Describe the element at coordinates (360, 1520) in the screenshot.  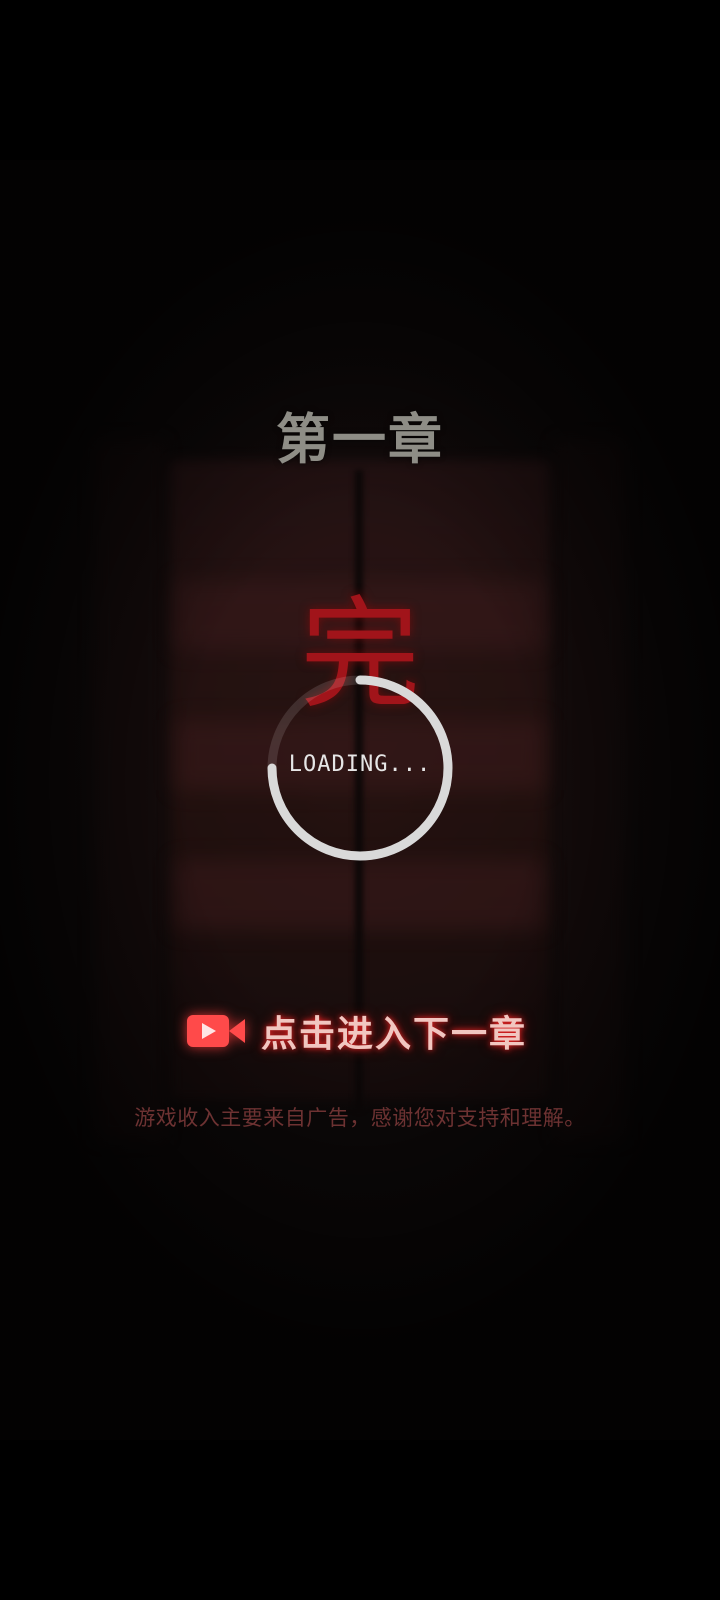
I see `letterbox-bottom` at that location.